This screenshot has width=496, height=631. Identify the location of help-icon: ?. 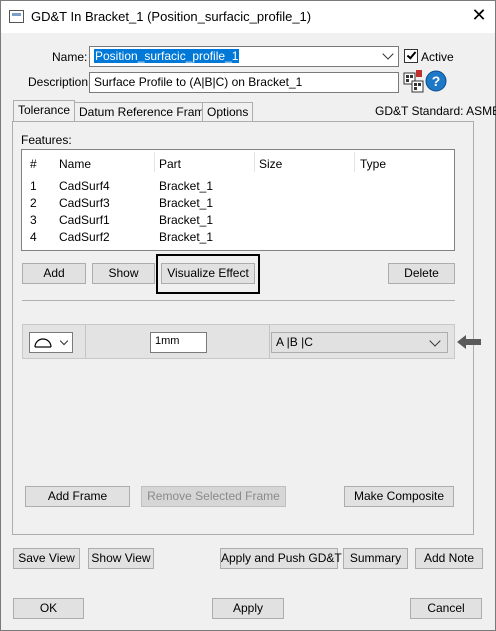
(436, 81).